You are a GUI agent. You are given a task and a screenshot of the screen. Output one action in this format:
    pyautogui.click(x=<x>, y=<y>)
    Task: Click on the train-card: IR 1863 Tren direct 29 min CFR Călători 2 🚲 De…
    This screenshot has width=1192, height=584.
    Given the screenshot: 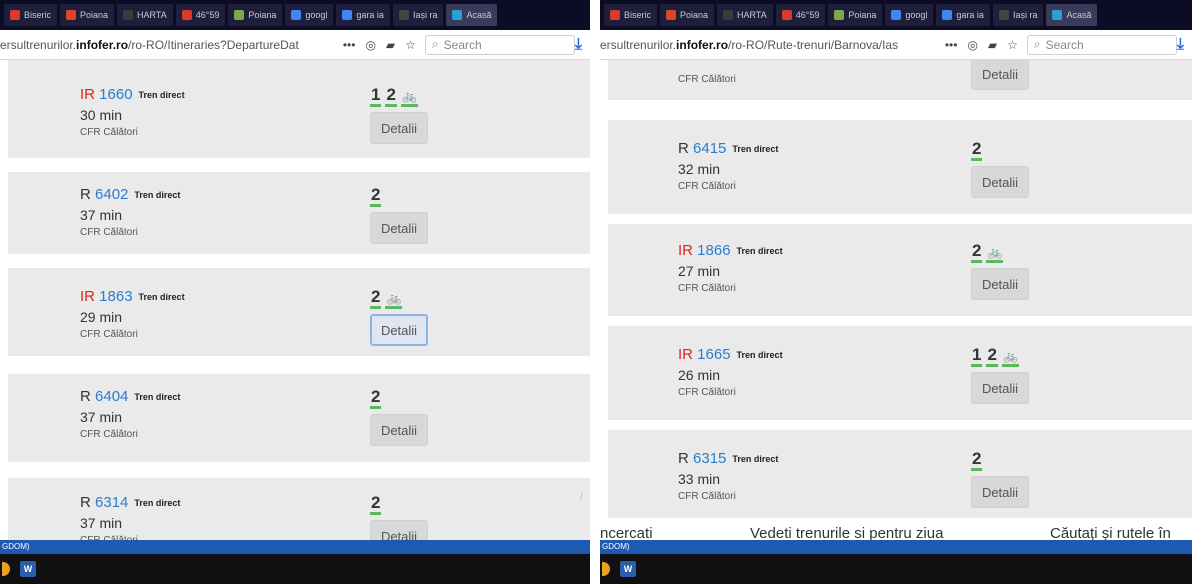 What is the action you would take?
    pyautogui.click(x=299, y=312)
    